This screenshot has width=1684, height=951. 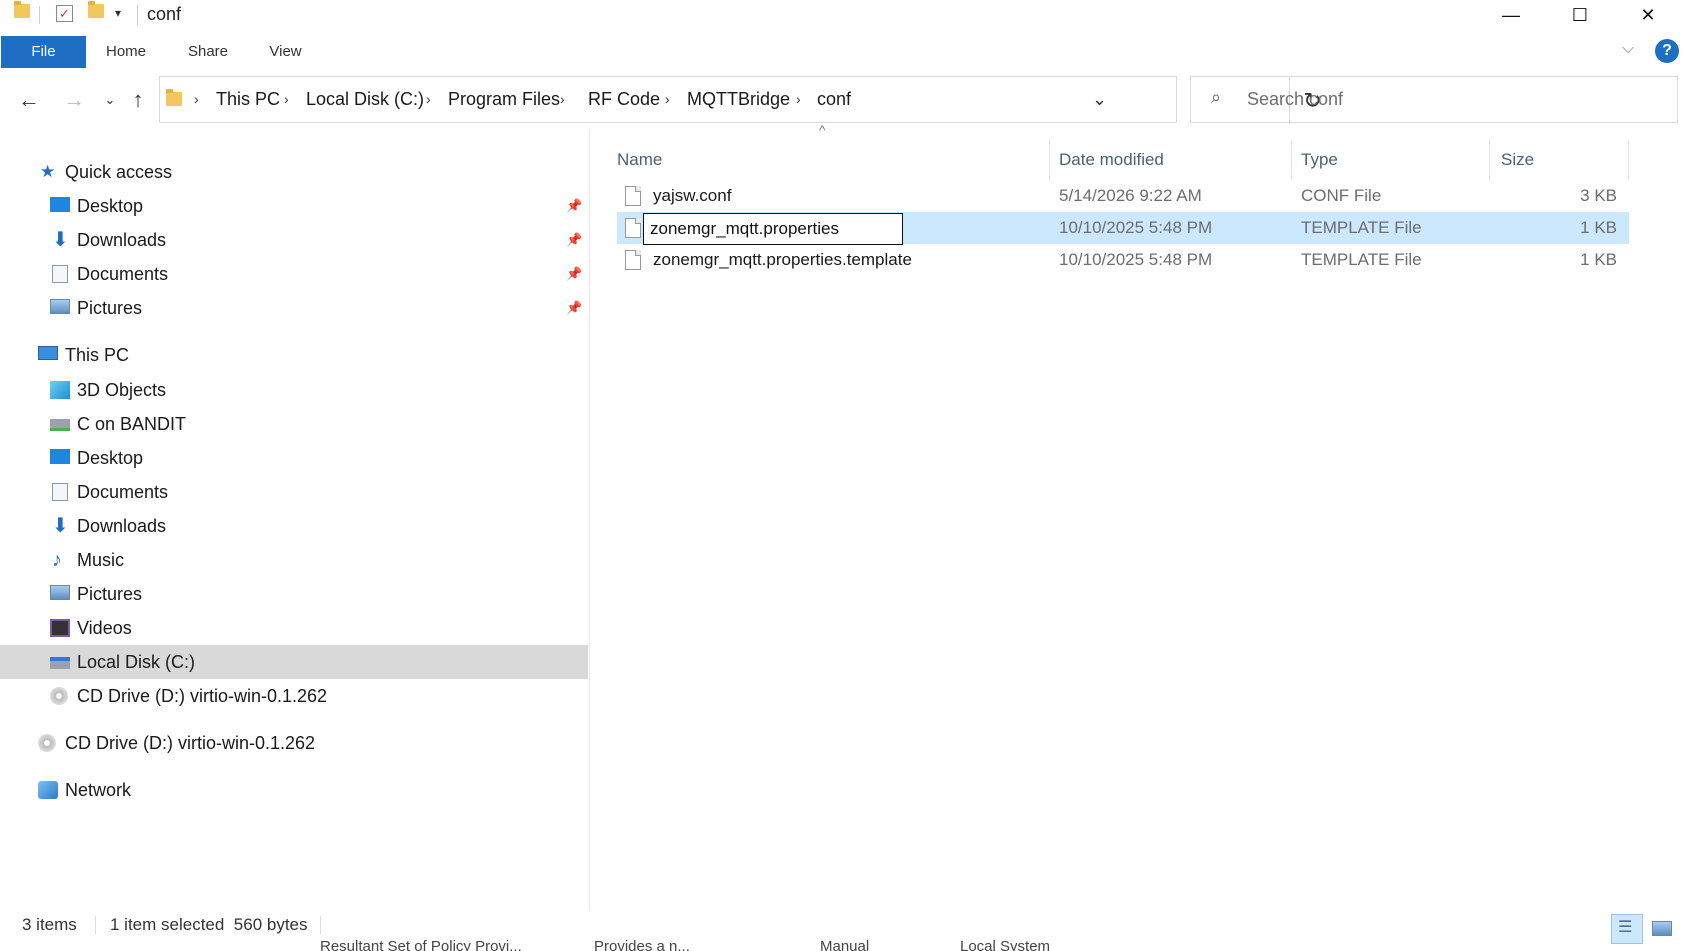 I want to click on column-header-name: Name, so click(x=639, y=160).